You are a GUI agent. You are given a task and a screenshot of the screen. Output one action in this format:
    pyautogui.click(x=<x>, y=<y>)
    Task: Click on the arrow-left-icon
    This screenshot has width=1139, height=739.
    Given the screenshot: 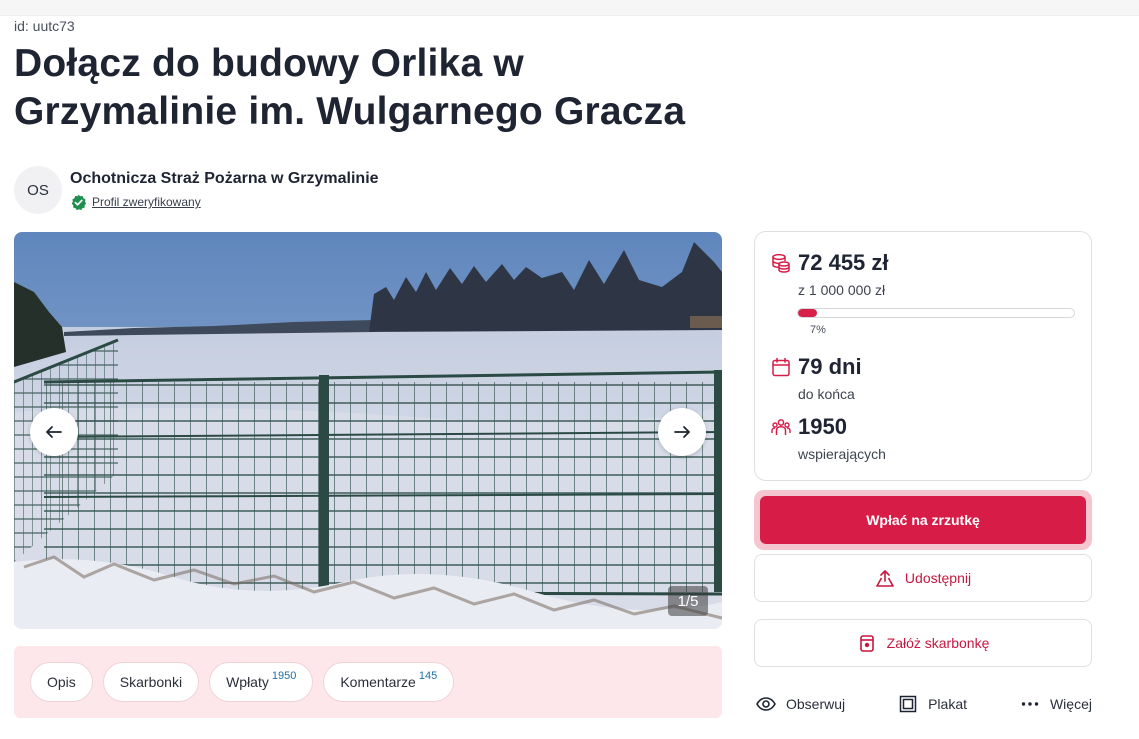 What is the action you would take?
    pyautogui.click(x=54, y=432)
    